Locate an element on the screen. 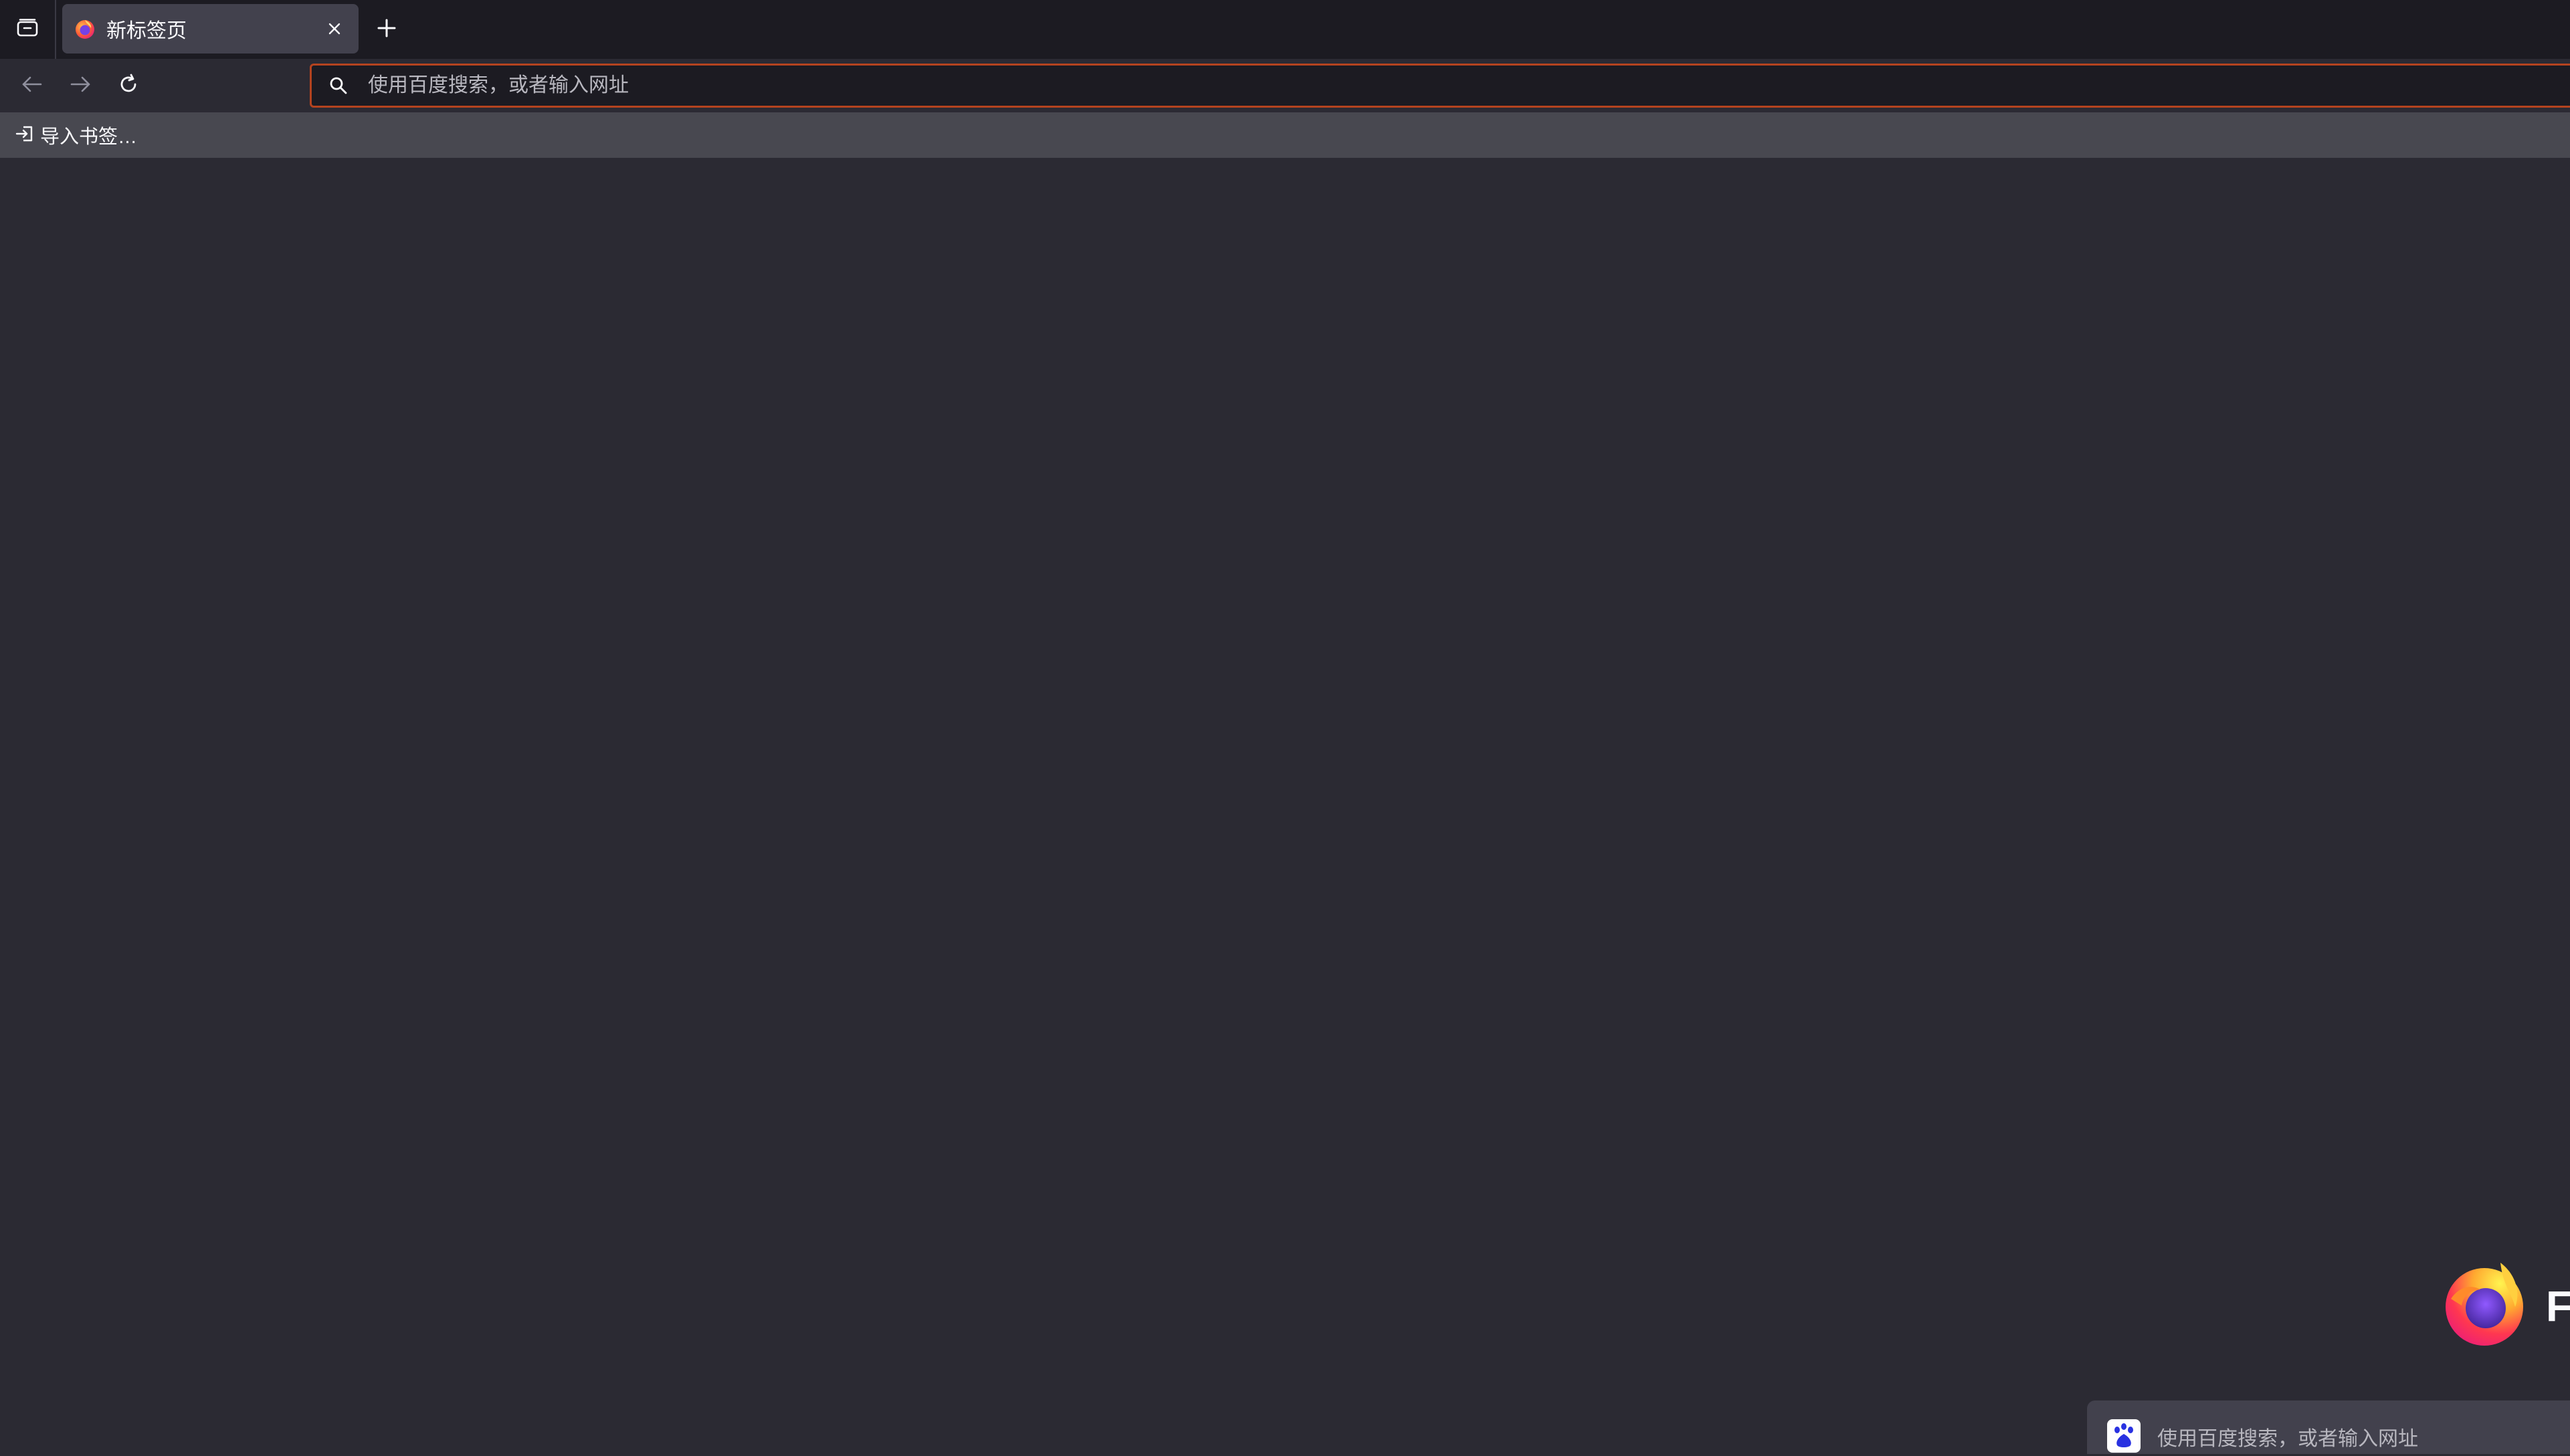 The width and height of the screenshot is (2570, 1456). reload-icon is located at coordinates (128, 86).